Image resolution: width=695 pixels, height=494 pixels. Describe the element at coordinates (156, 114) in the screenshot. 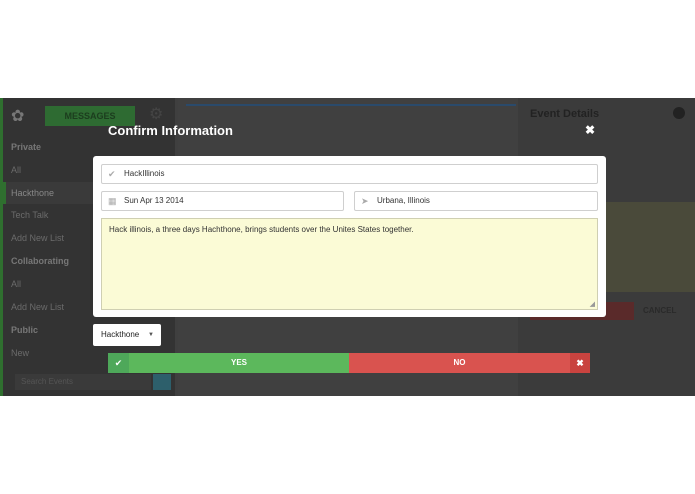

I see `gear-icon: ⚙` at that location.